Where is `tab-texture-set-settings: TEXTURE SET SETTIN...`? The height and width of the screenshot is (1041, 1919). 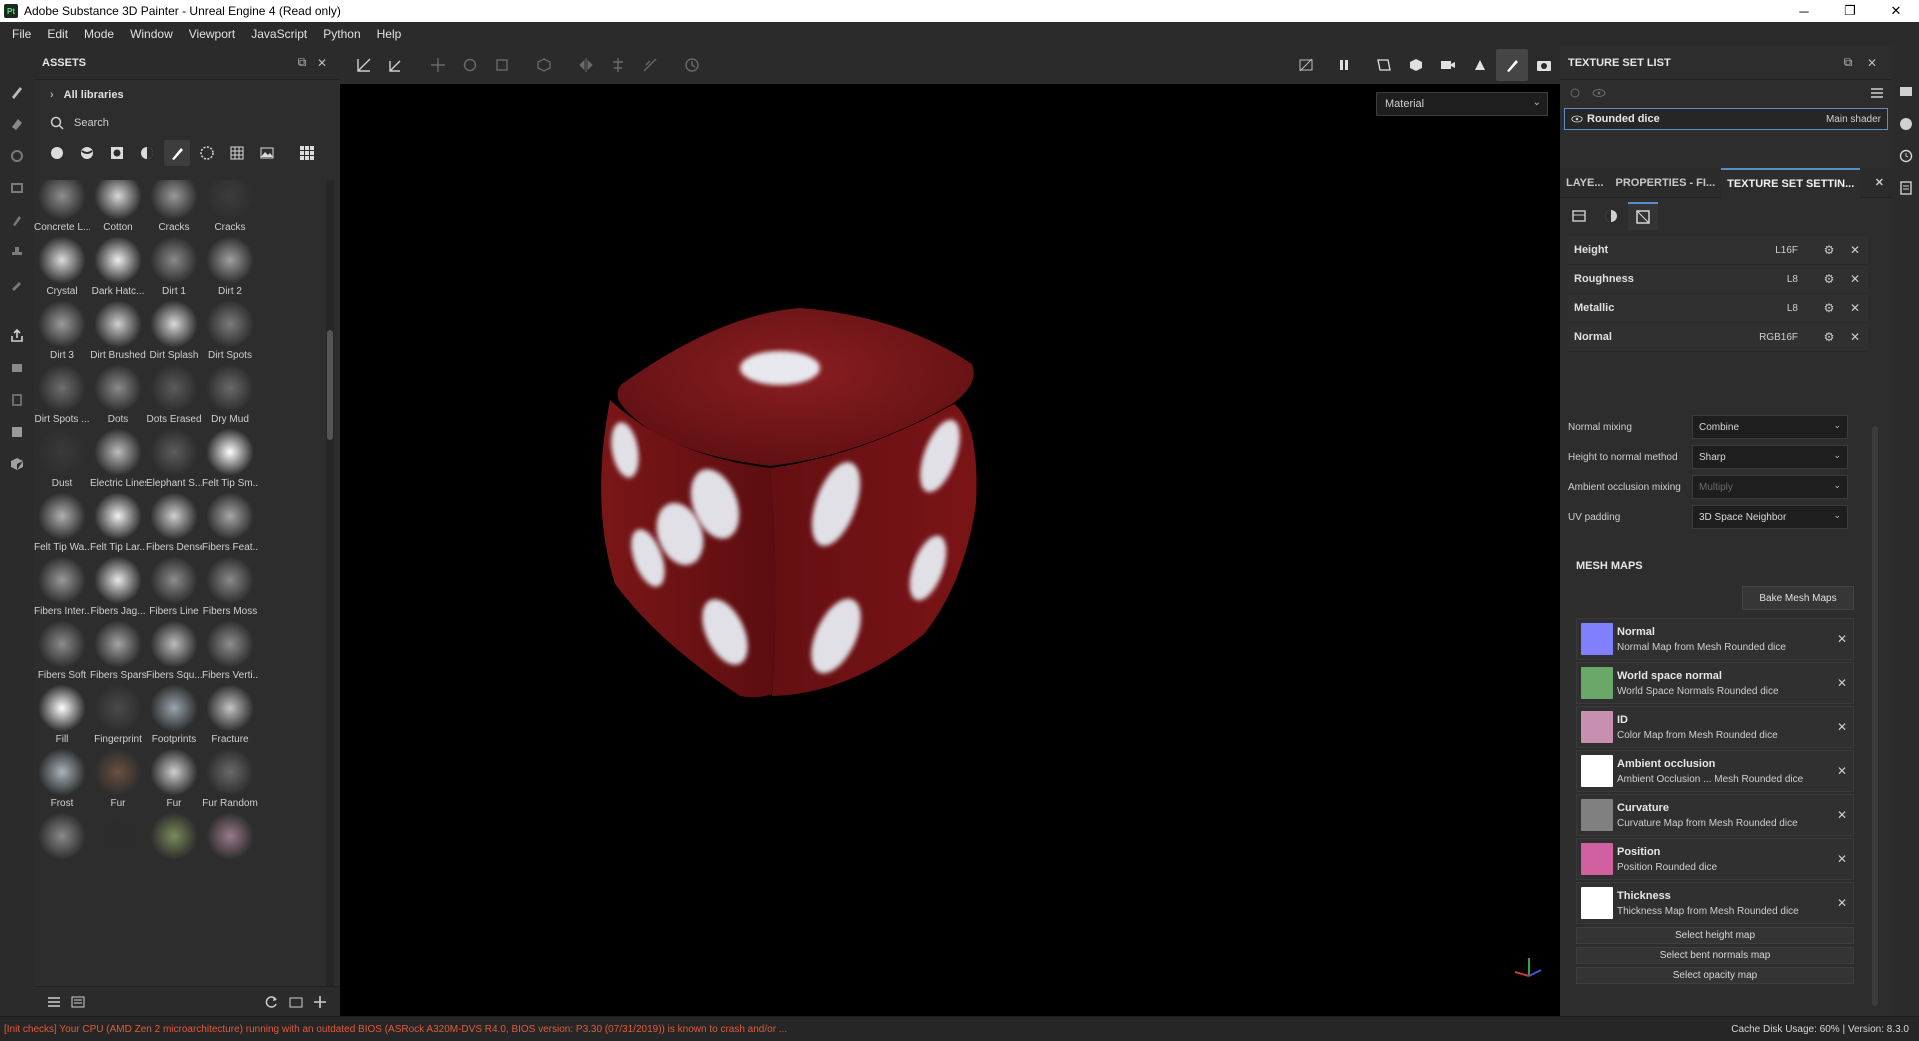
tab-texture-set-settings: TEXTURE SET SETTIN... is located at coordinates (1791, 182).